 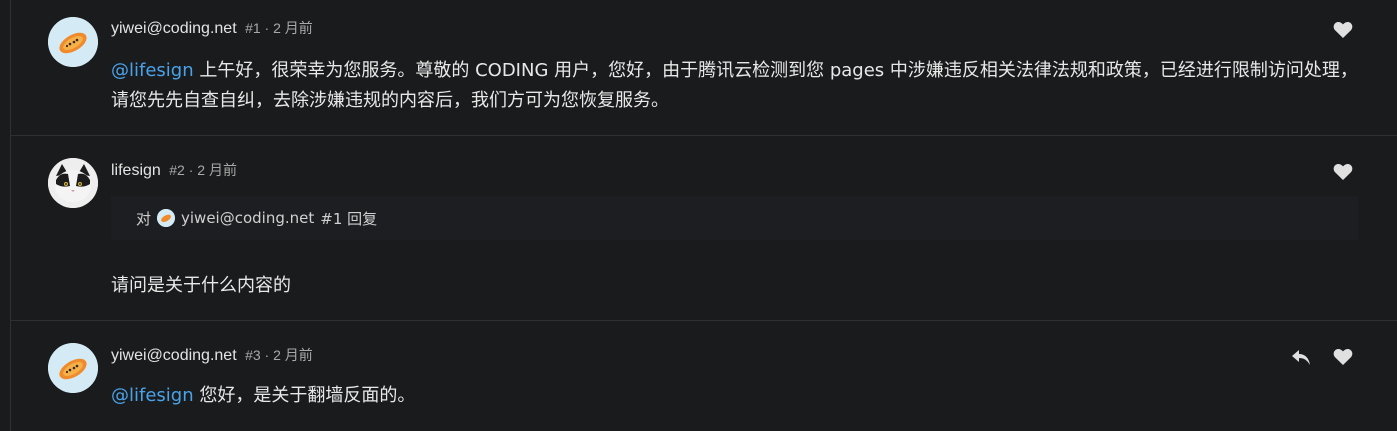 I want to click on post-meta: yiwei@coding.net #3 · 2 月前, so click(x=212, y=355).